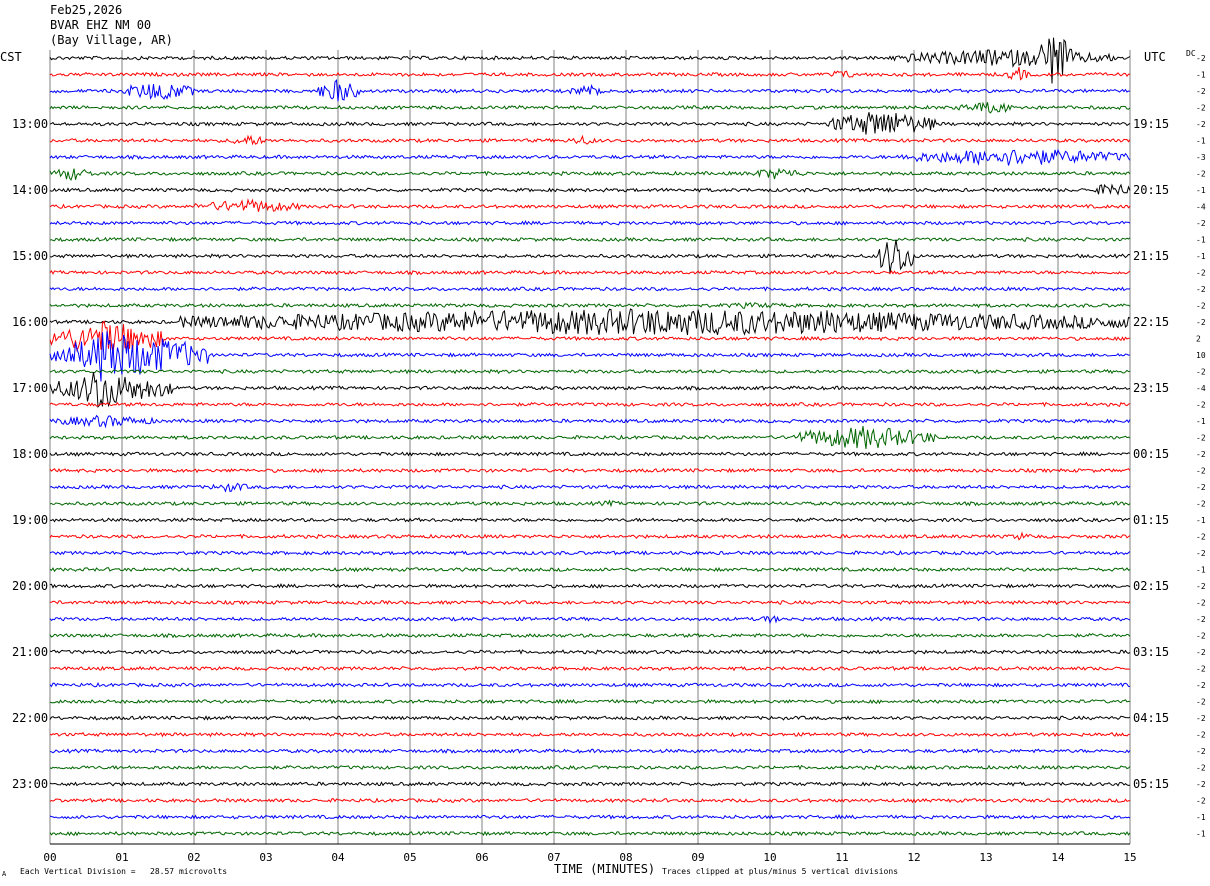  Describe the element at coordinates (769, 857) in the screenshot. I see `x-tick-label: 10` at that location.